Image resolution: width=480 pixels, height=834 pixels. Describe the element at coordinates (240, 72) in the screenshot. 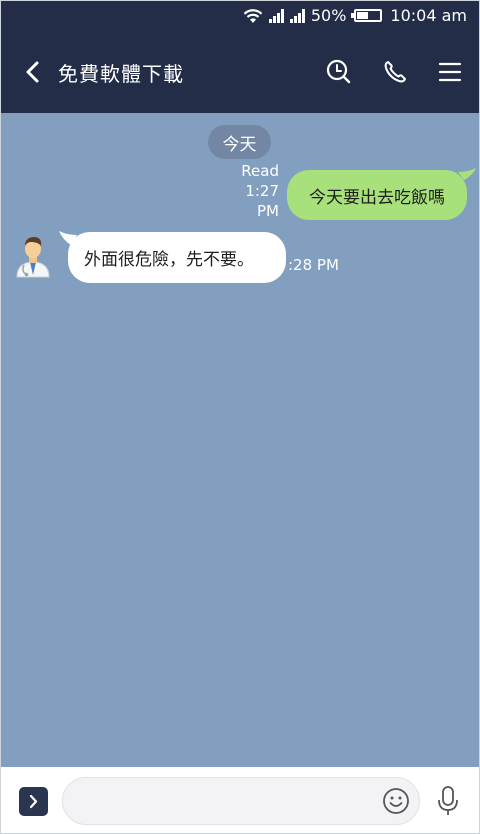

I see `chat-header: 免費軟體下載` at that location.